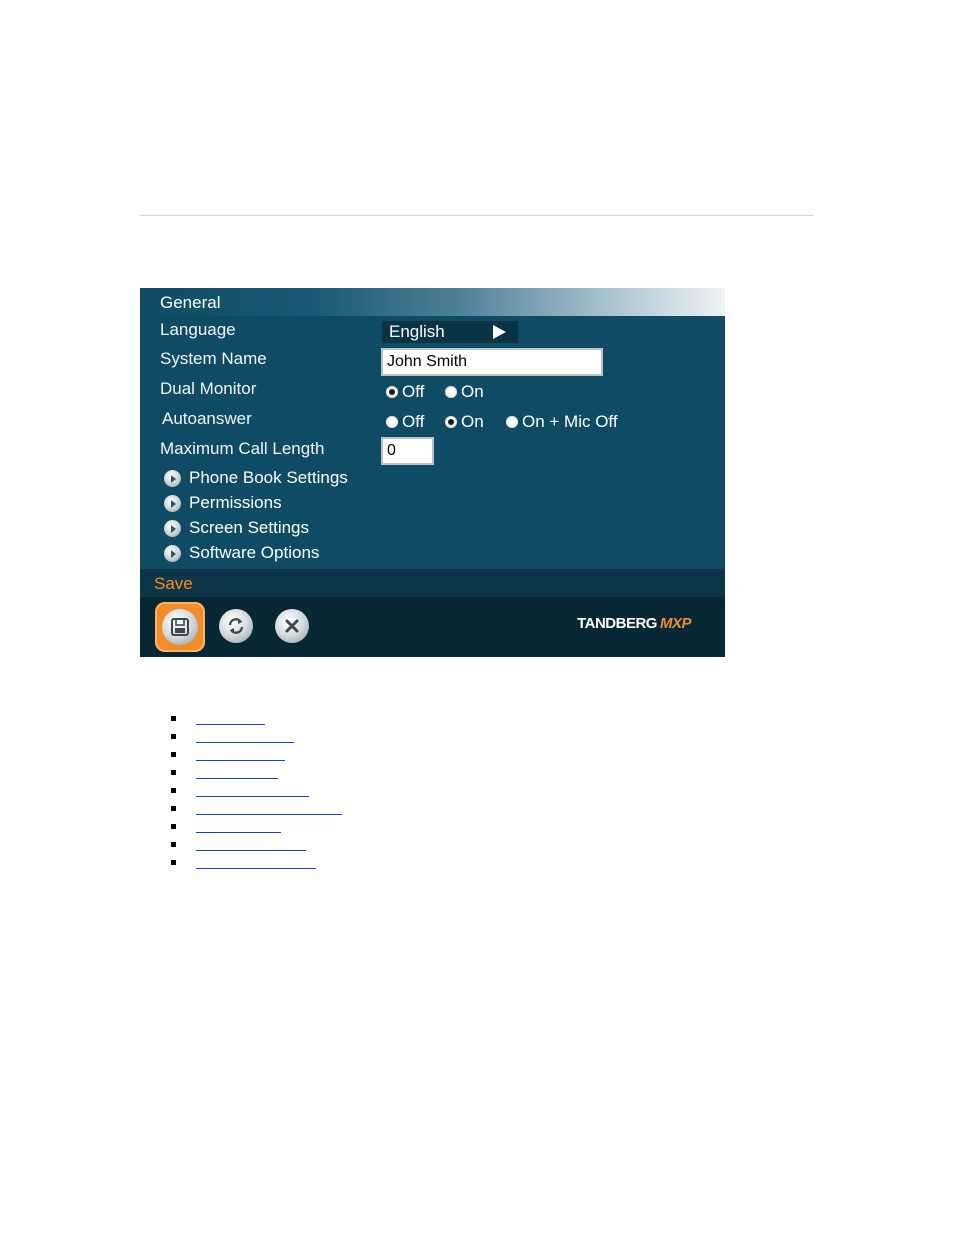  What do you see at coordinates (208, 388) in the screenshot?
I see `dual-monitor-label: Dual Monitor` at bounding box center [208, 388].